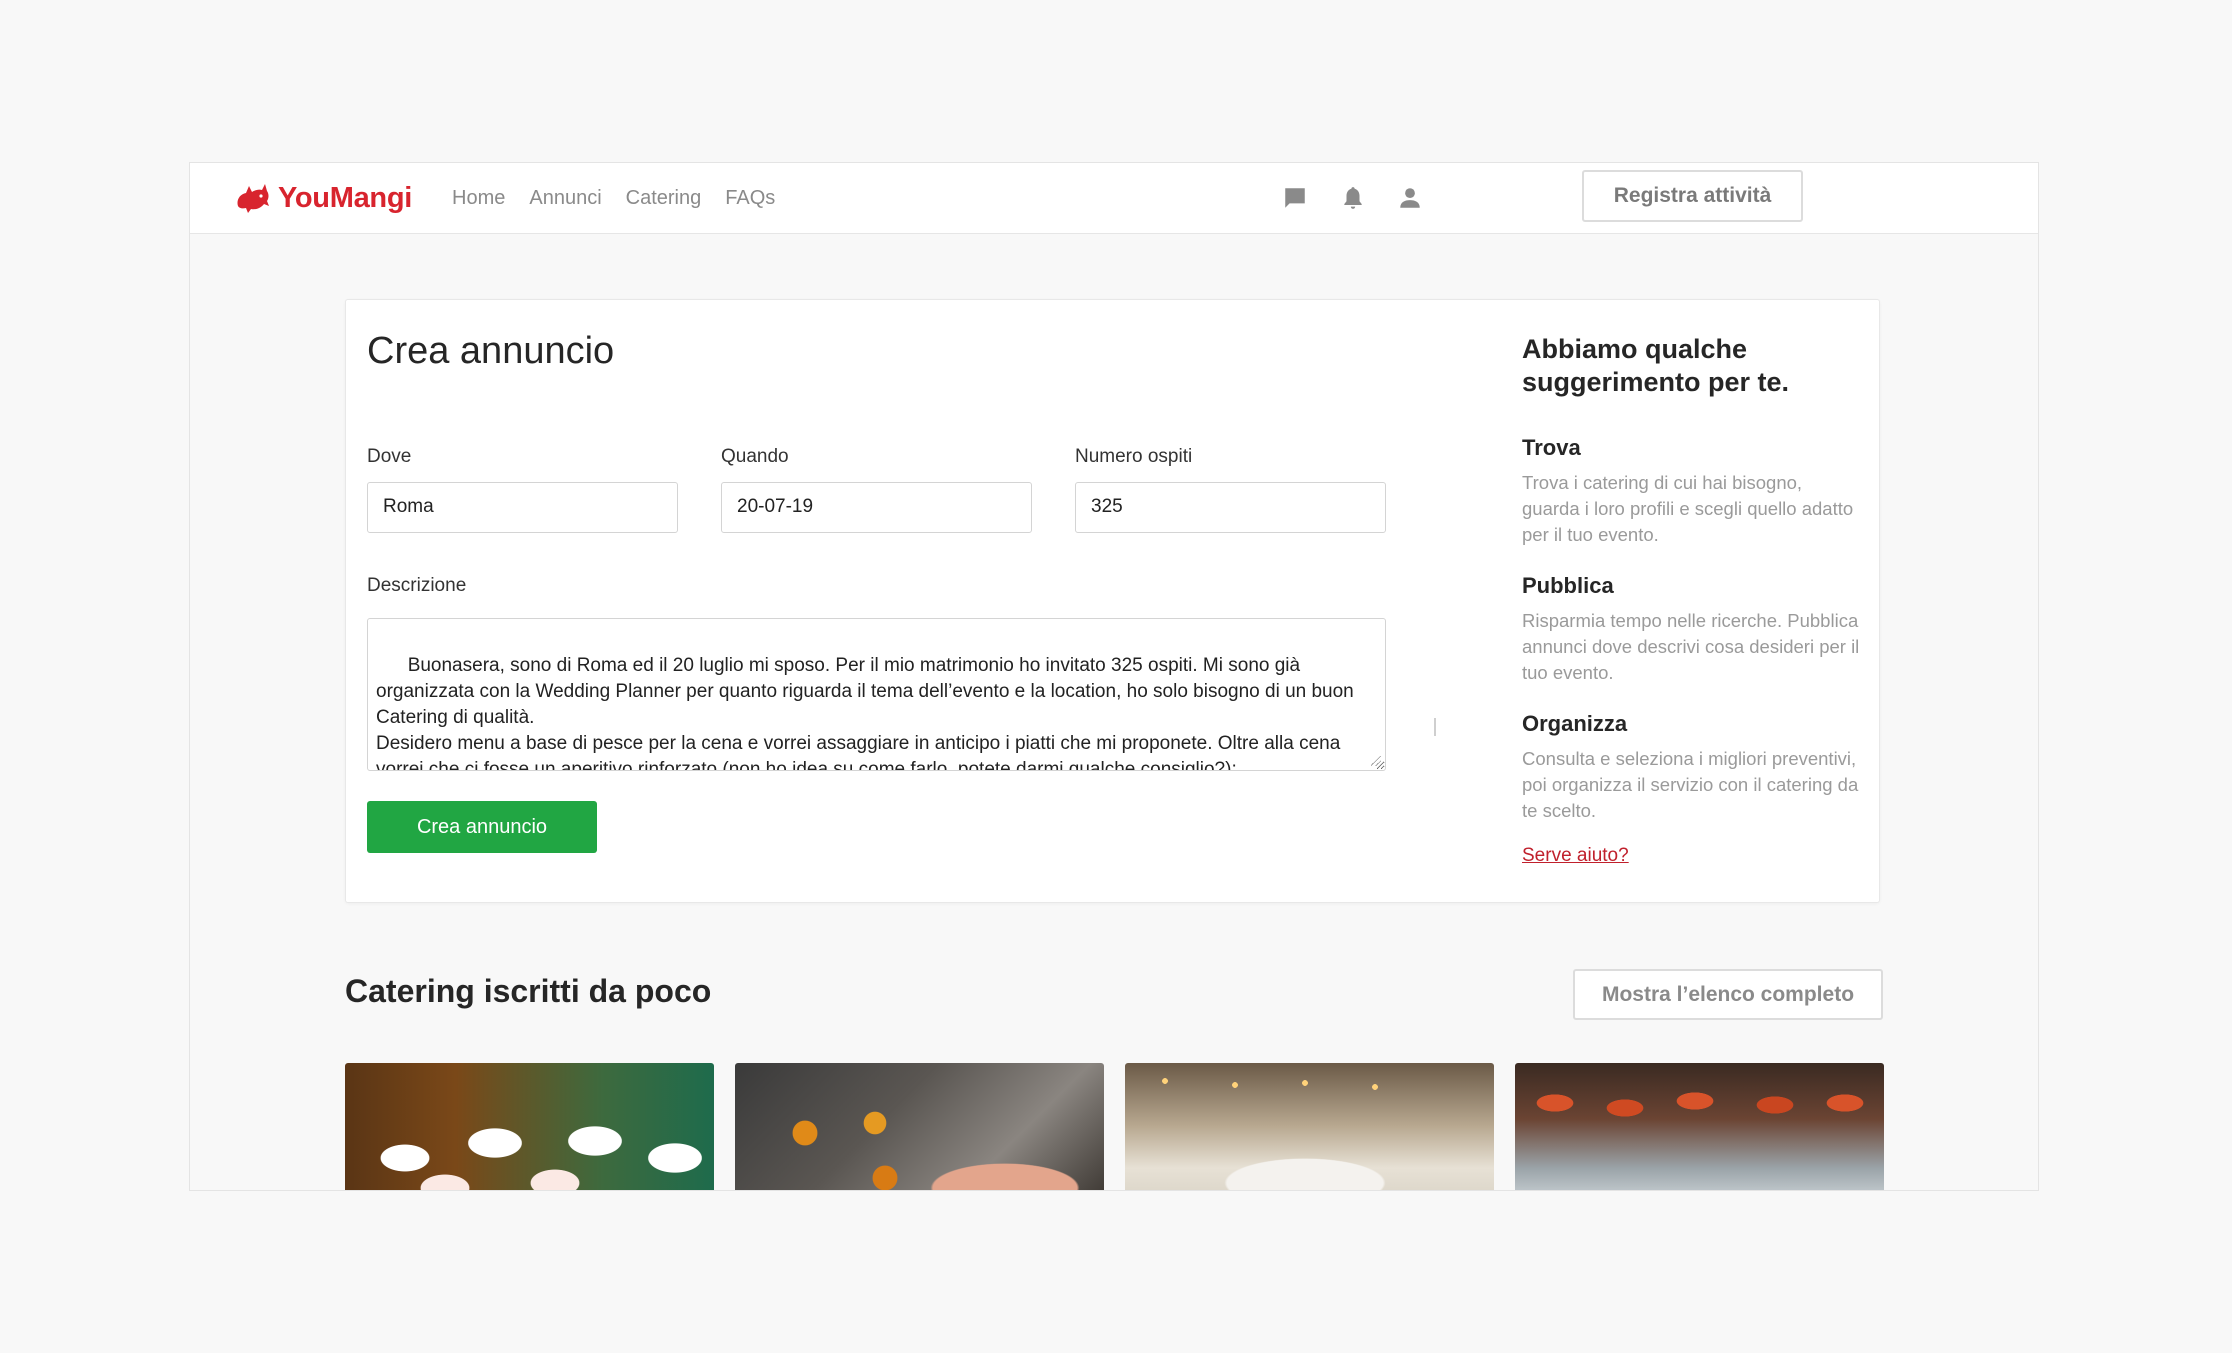  What do you see at coordinates (1551, 447) in the screenshot?
I see `suggestion-heading-trova: Trova` at bounding box center [1551, 447].